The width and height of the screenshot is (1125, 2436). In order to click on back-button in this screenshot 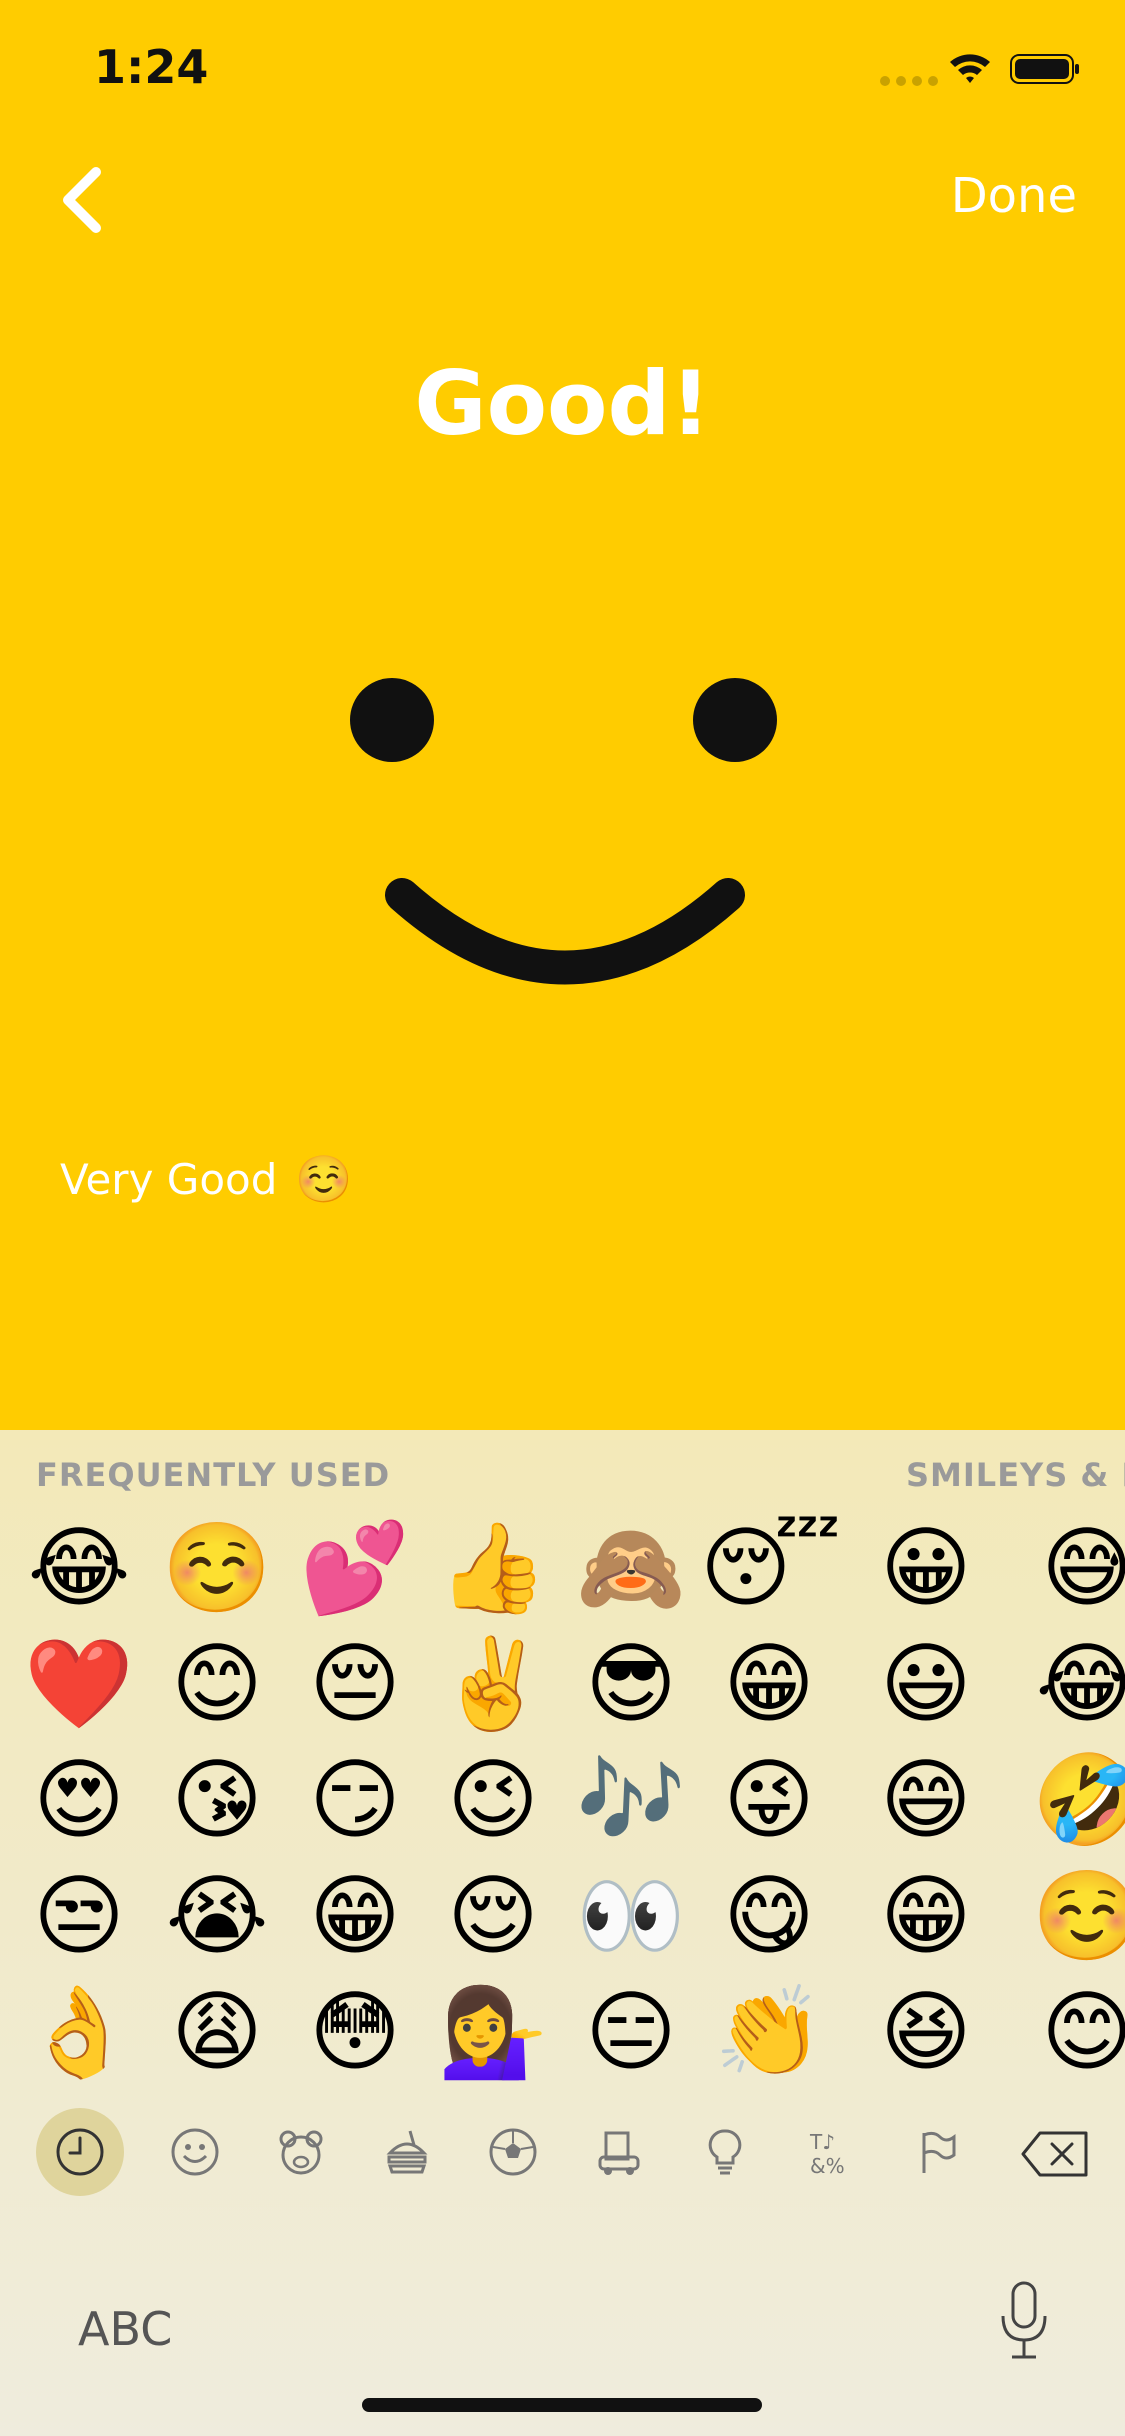, I will do `click(86, 200)`.